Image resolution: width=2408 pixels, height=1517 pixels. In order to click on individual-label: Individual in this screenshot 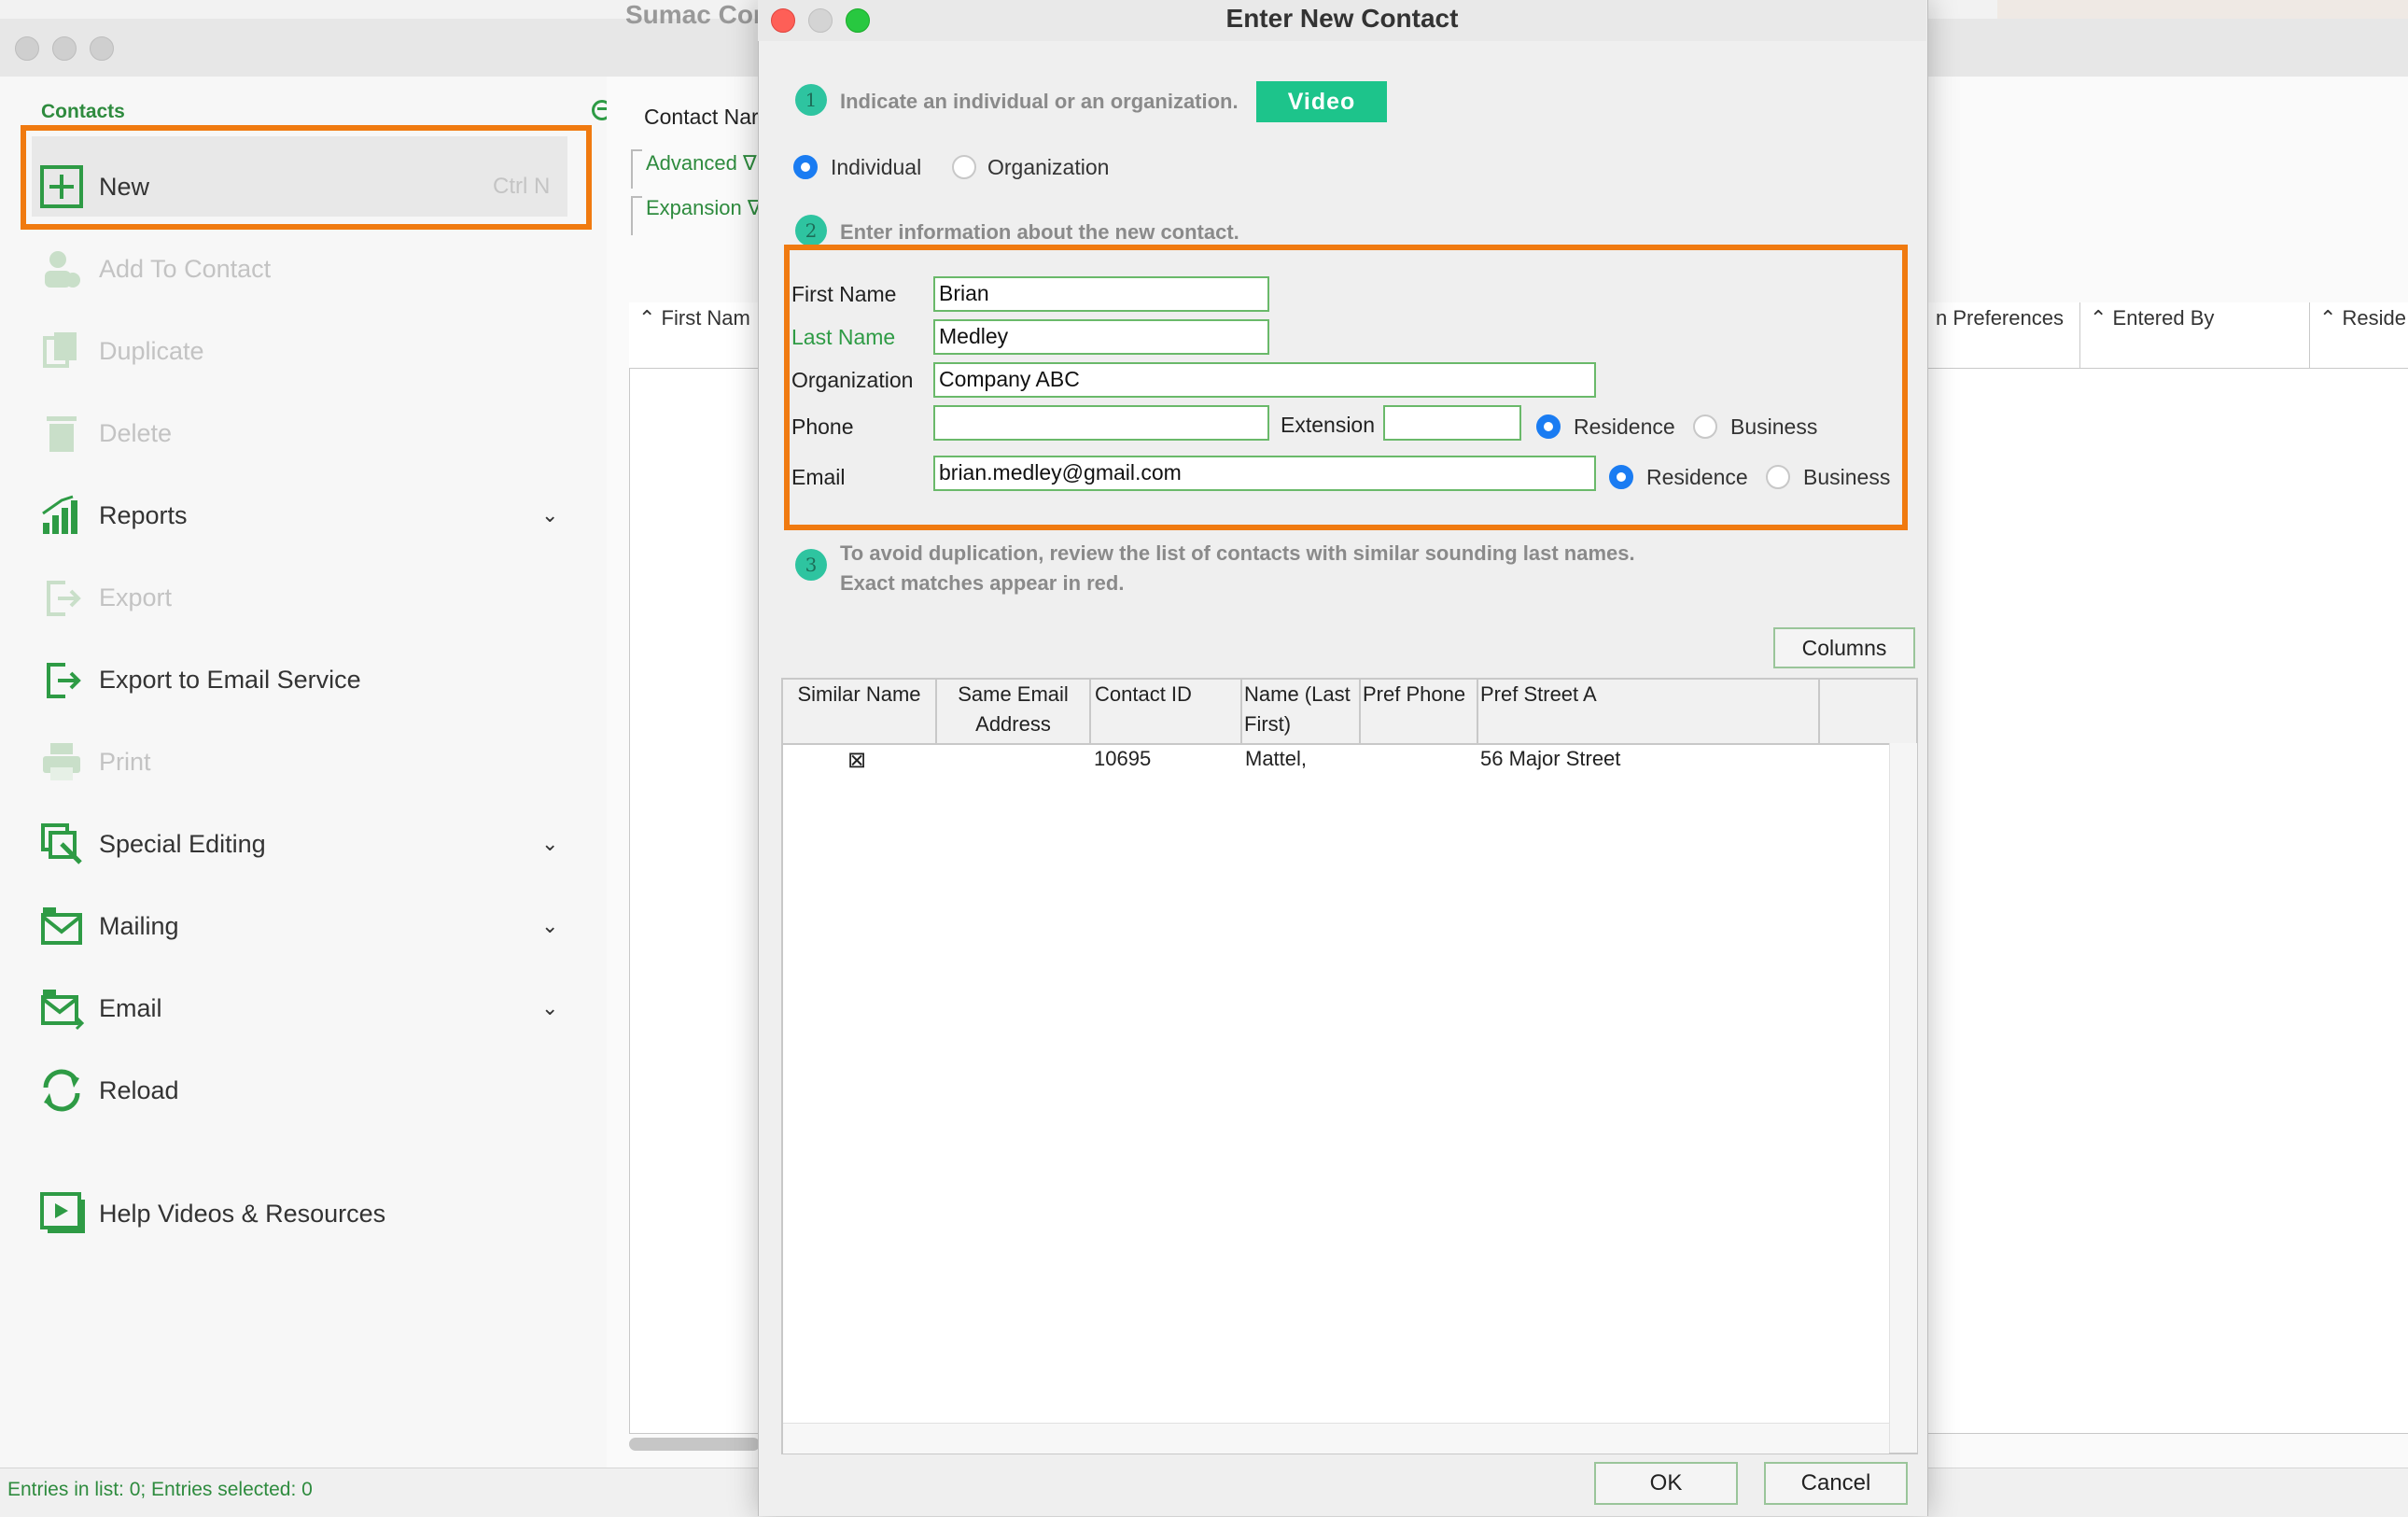, I will do `click(876, 167)`.